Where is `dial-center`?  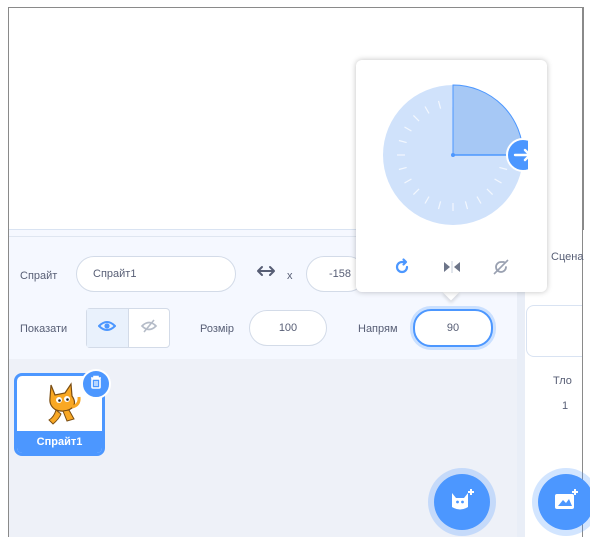
dial-center is located at coordinates (453, 155).